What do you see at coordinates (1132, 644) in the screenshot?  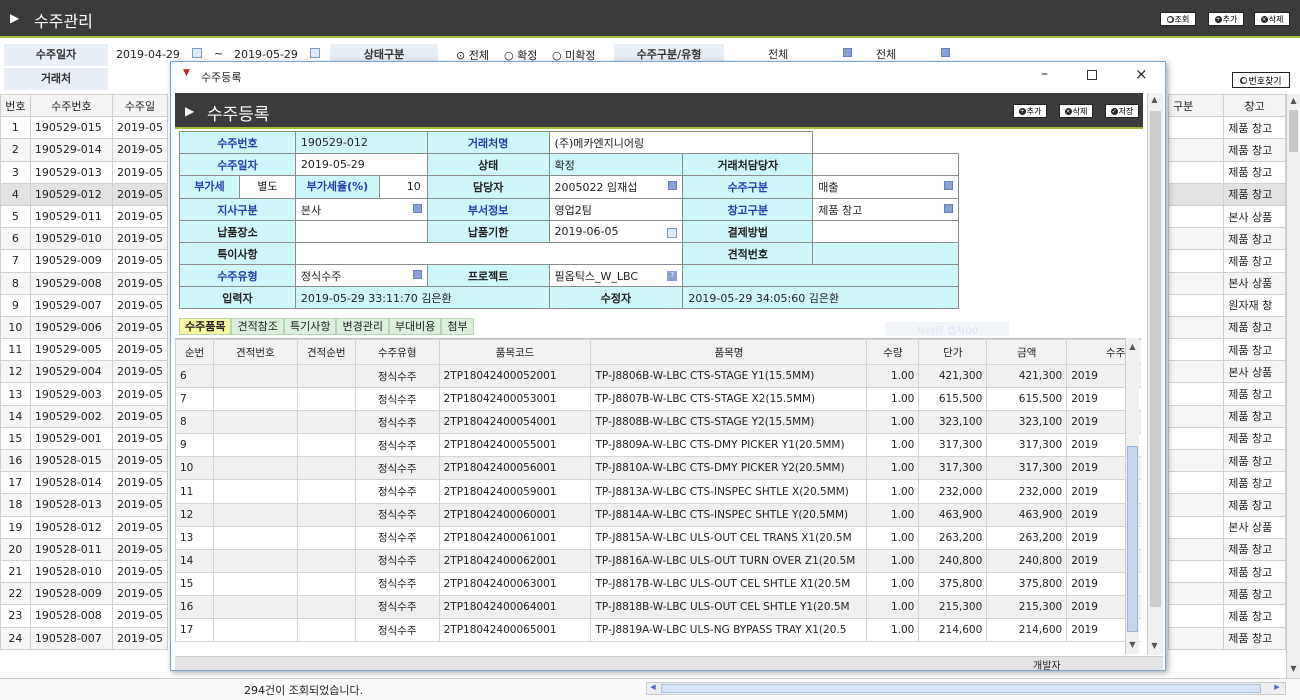 I see `scroll-down-icon: ▼` at bounding box center [1132, 644].